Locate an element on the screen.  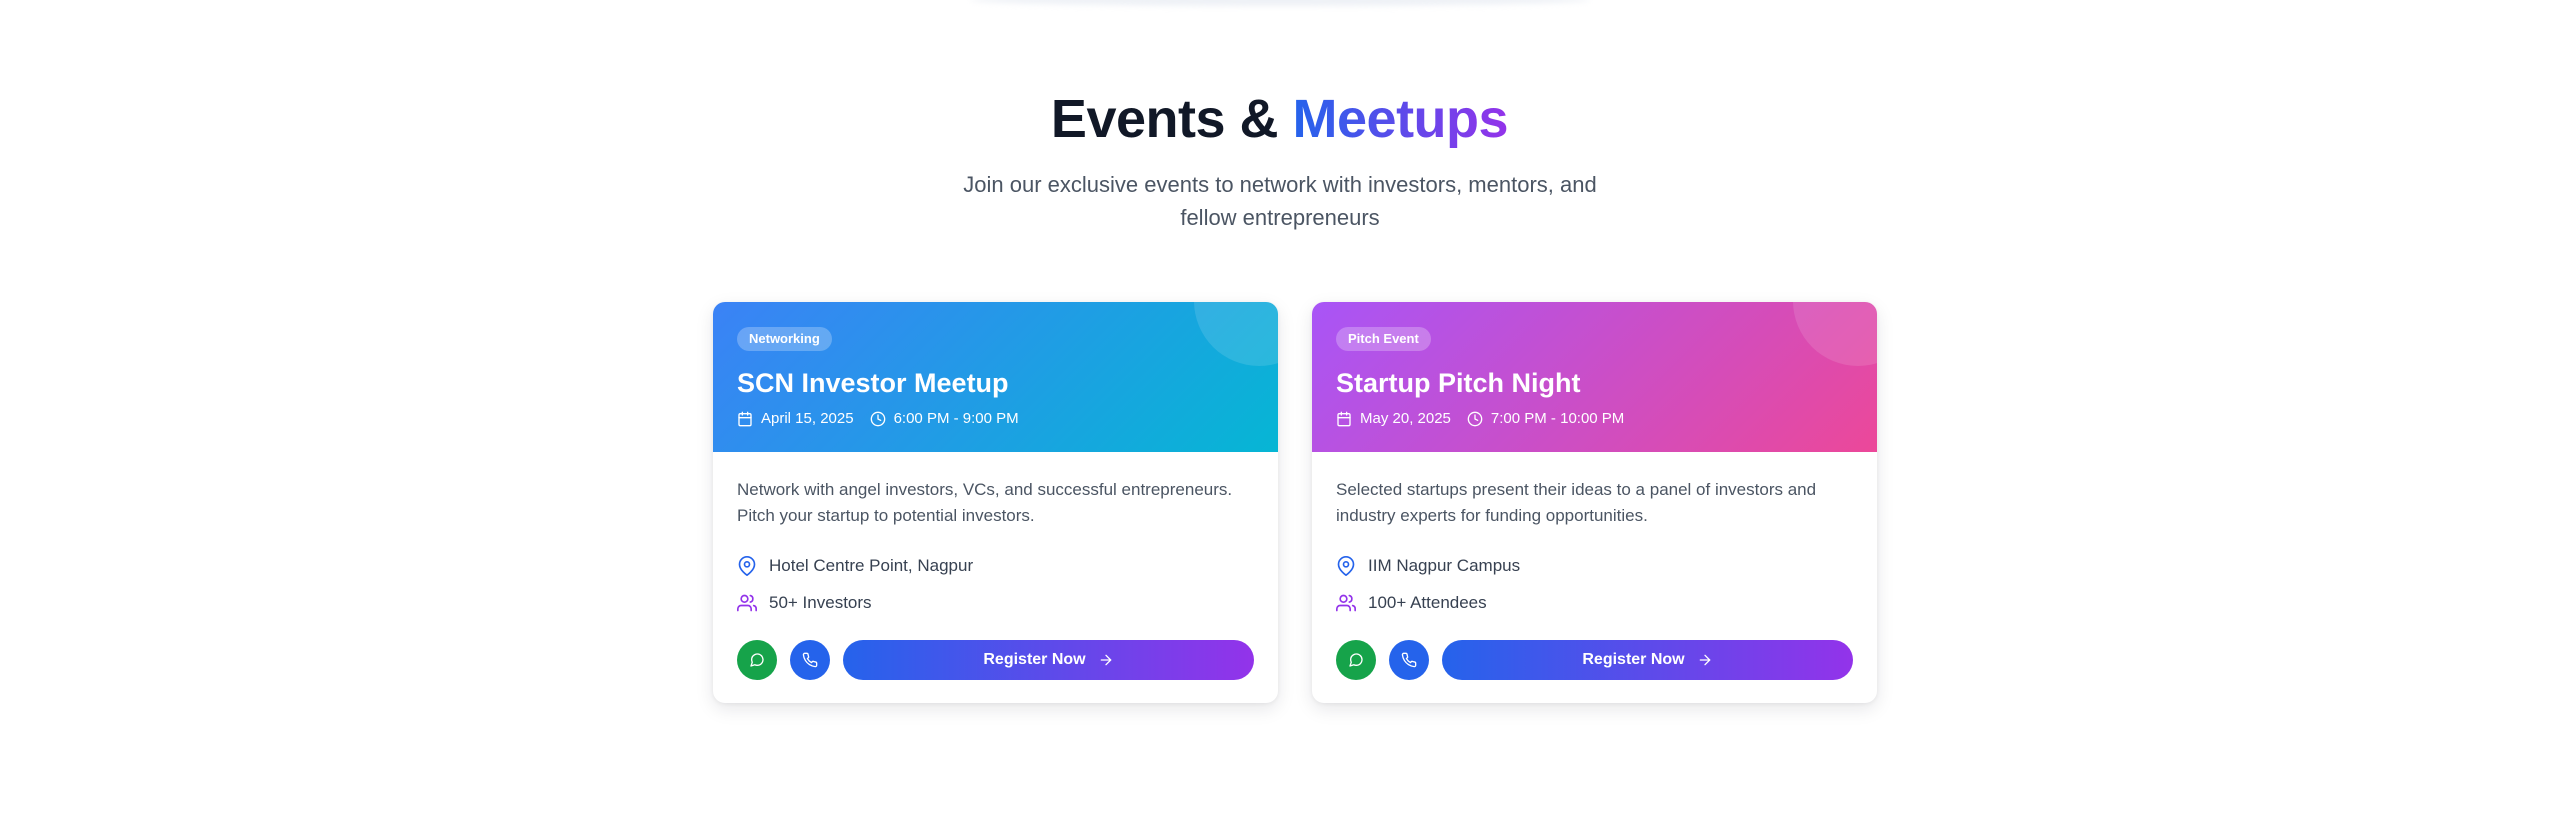
event-date: April 15, 2025 is located at coordinates (795, 418).